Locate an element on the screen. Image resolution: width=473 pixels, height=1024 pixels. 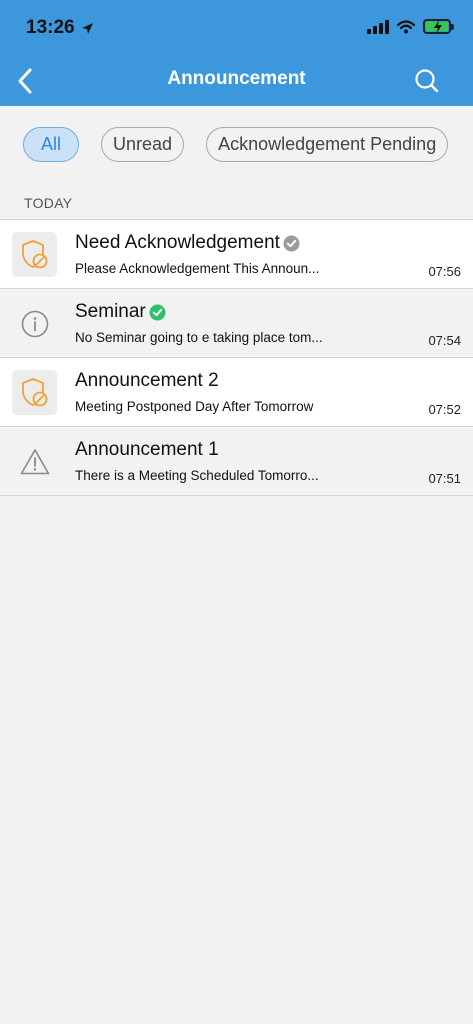
search-icon is located at coordinates (427, 81).